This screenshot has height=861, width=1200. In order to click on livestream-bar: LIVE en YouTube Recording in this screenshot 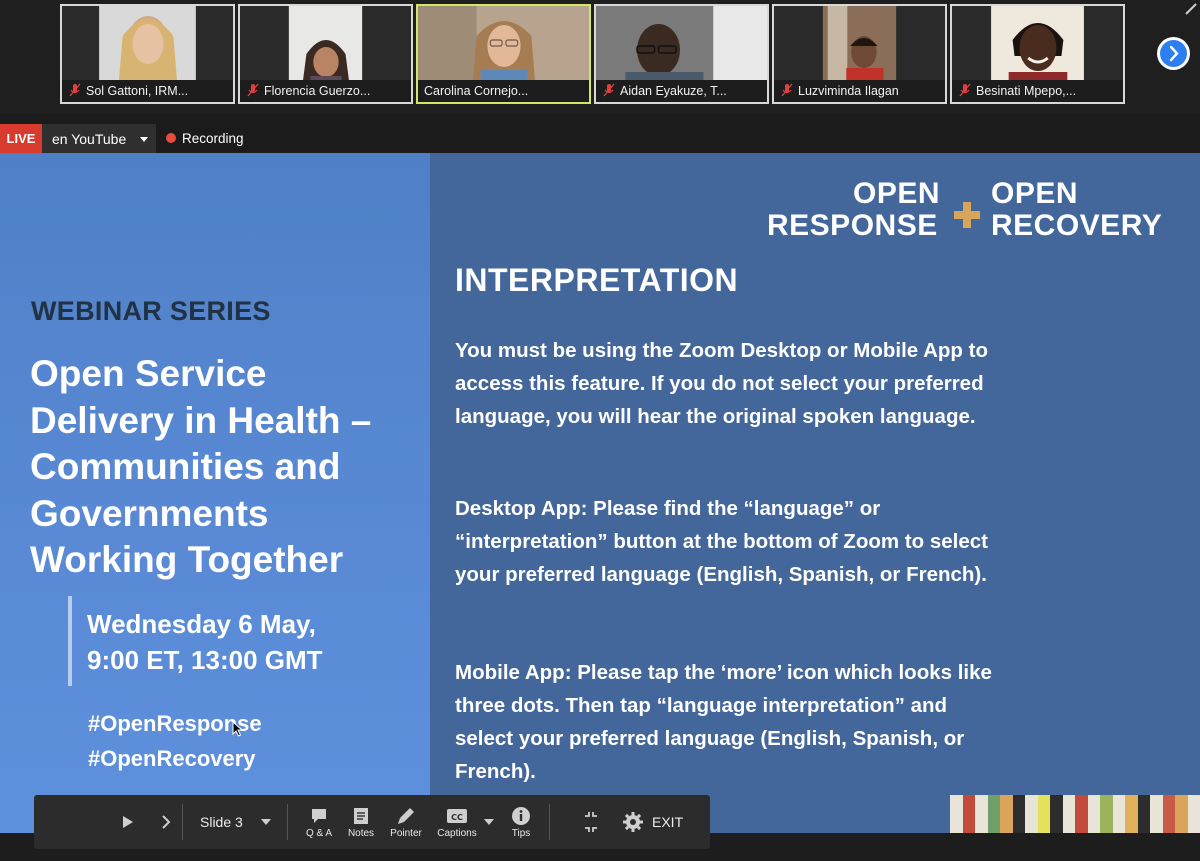, I will do `click(600, 139)`.